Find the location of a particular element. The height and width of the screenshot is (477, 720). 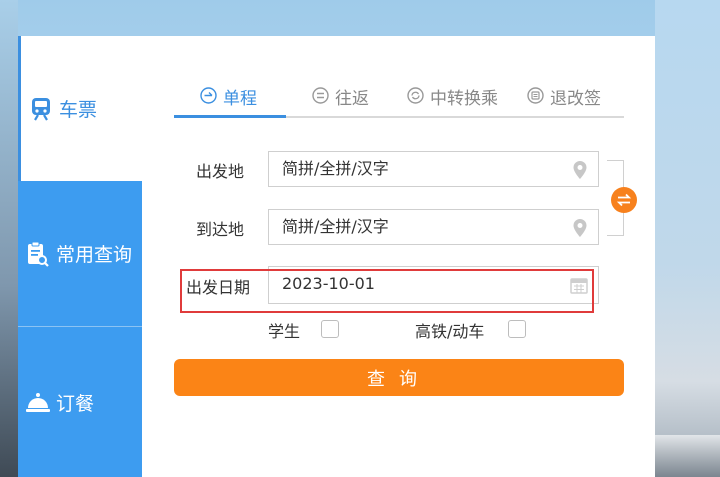

equals-circle-icon is located at coordinates (320, 95).